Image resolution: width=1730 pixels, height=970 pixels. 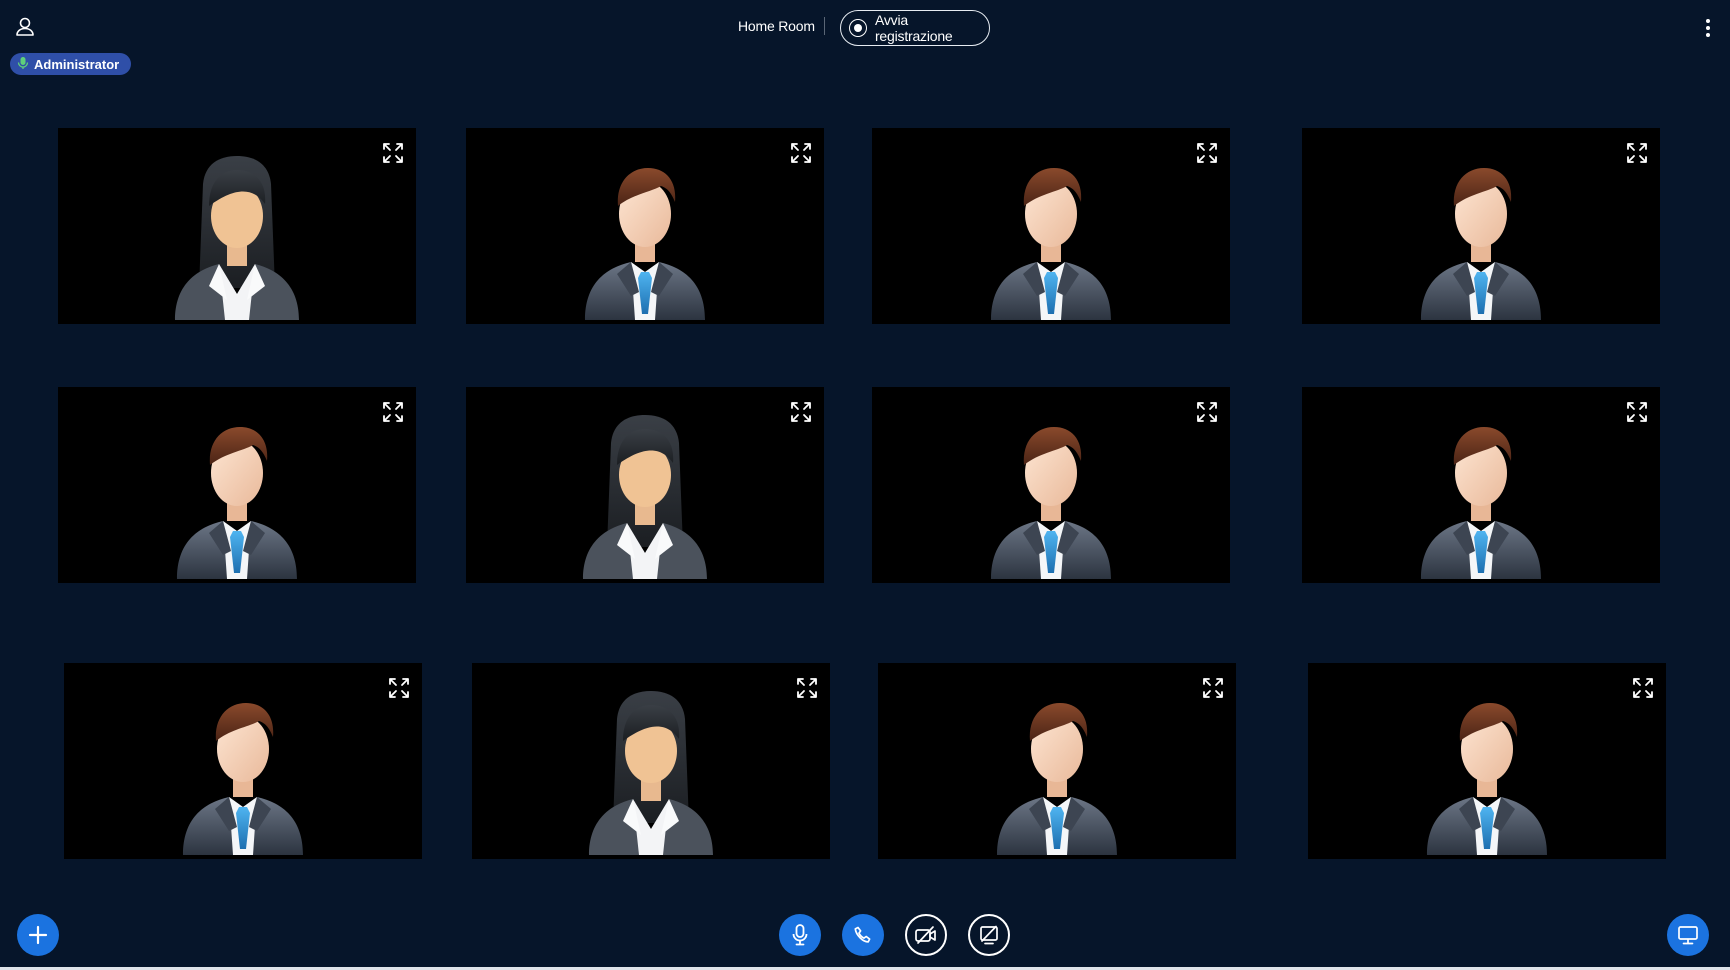 I want to click on more-vertical-icon, so click(x=1708, y=28).